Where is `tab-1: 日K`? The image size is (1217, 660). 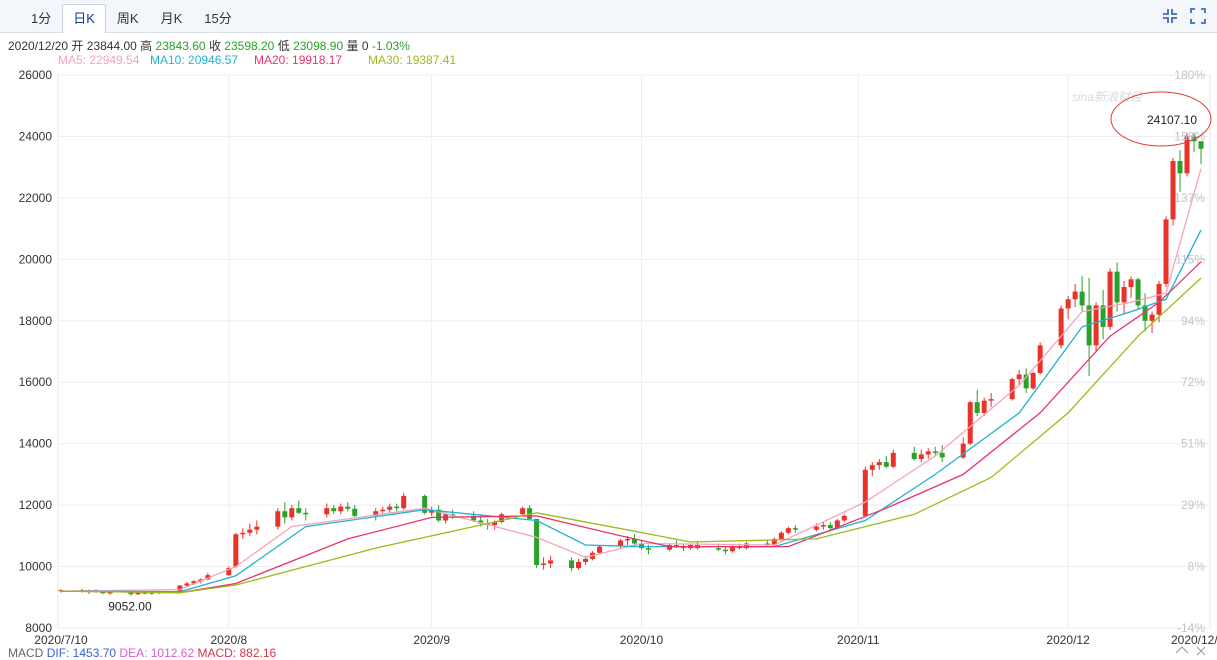 tab-1: 日K is located at coordinates (84, 18).